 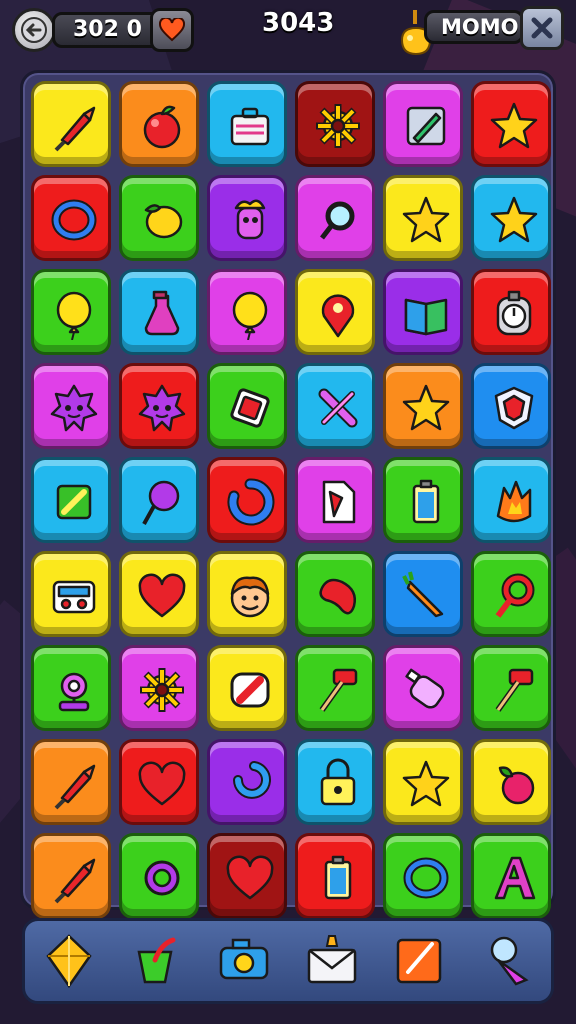 I want to click on shield-icon, so click(x=514, y=408).